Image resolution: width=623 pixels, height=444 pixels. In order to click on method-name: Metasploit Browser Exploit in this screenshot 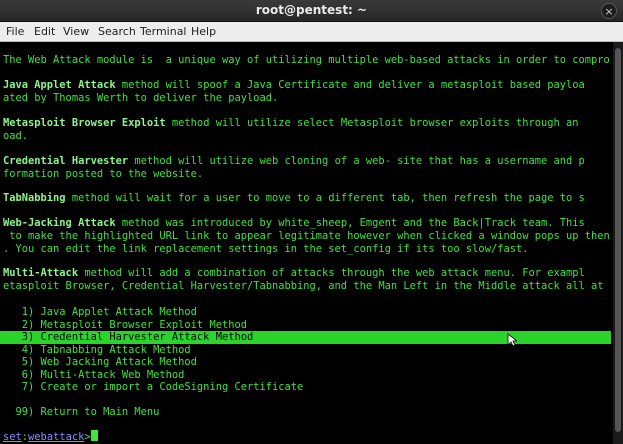, I will do `click(84, 123)`.